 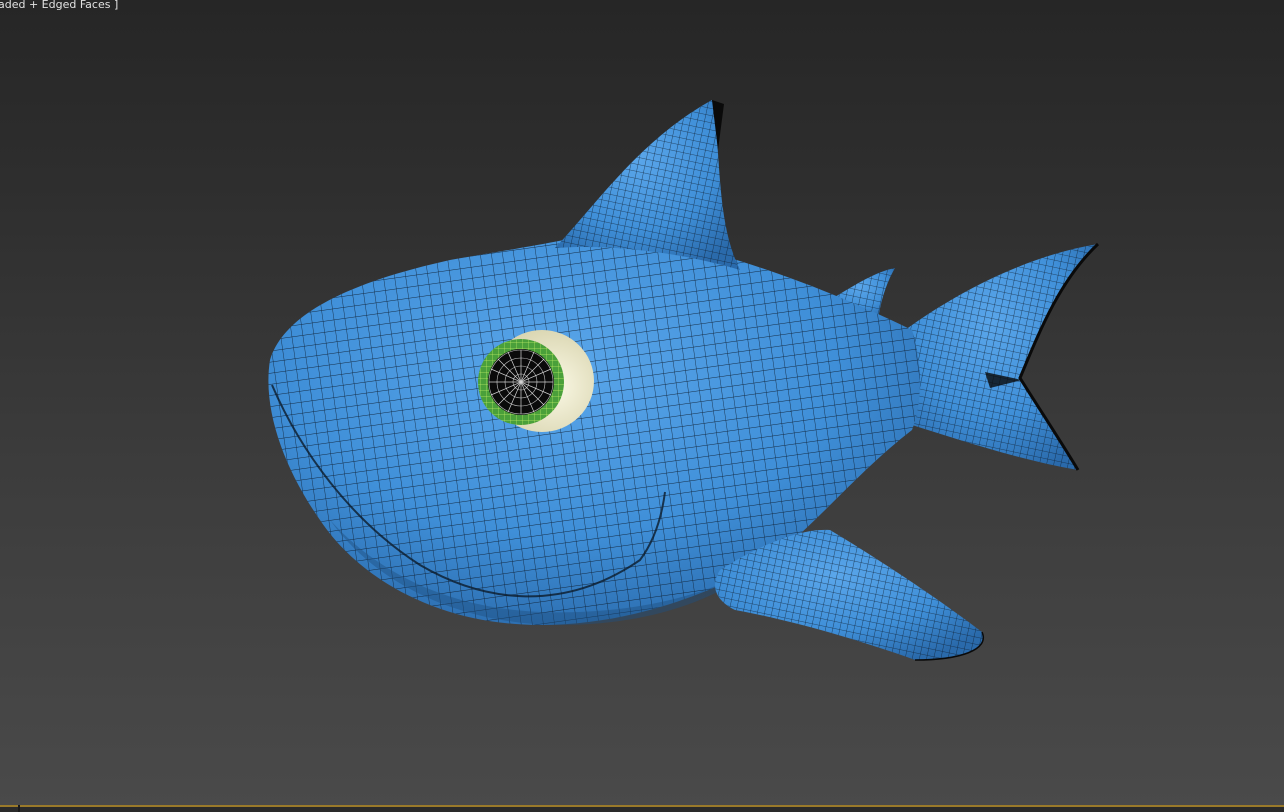 I want to click on timeline-strip, so click(x=642, y=808).